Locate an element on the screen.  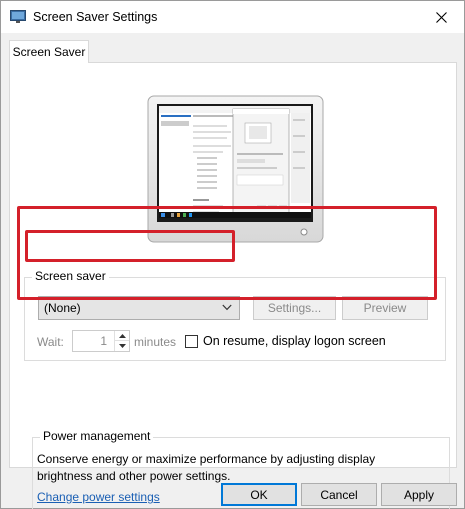
logon-screen-label: On resume, display logon screen is located at coordinates (294, 341).